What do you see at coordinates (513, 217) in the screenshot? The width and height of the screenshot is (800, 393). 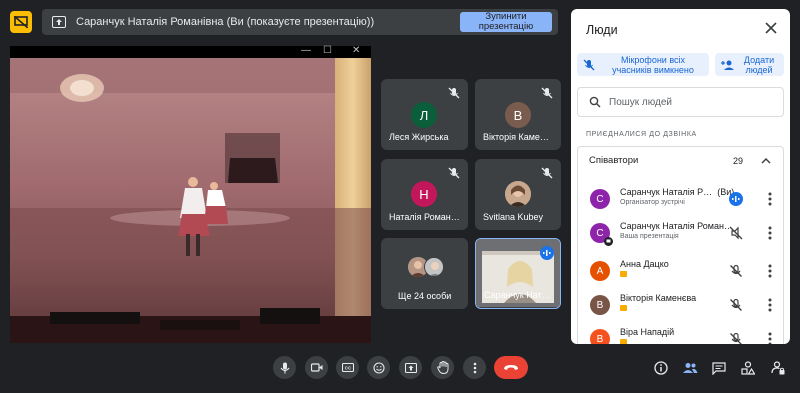 I see `participant-name: Svitlana Kubey` at bounding box center [513, 217].